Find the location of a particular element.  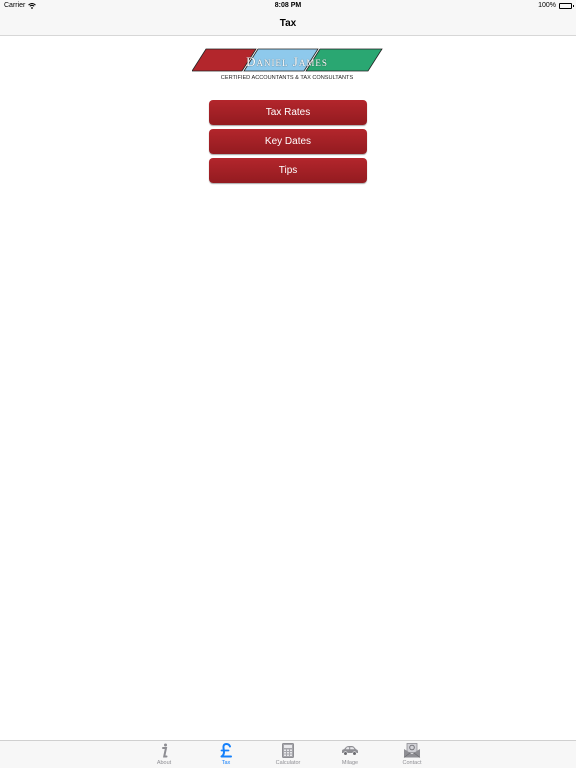

car-icon is located at coordinates (350, 751).